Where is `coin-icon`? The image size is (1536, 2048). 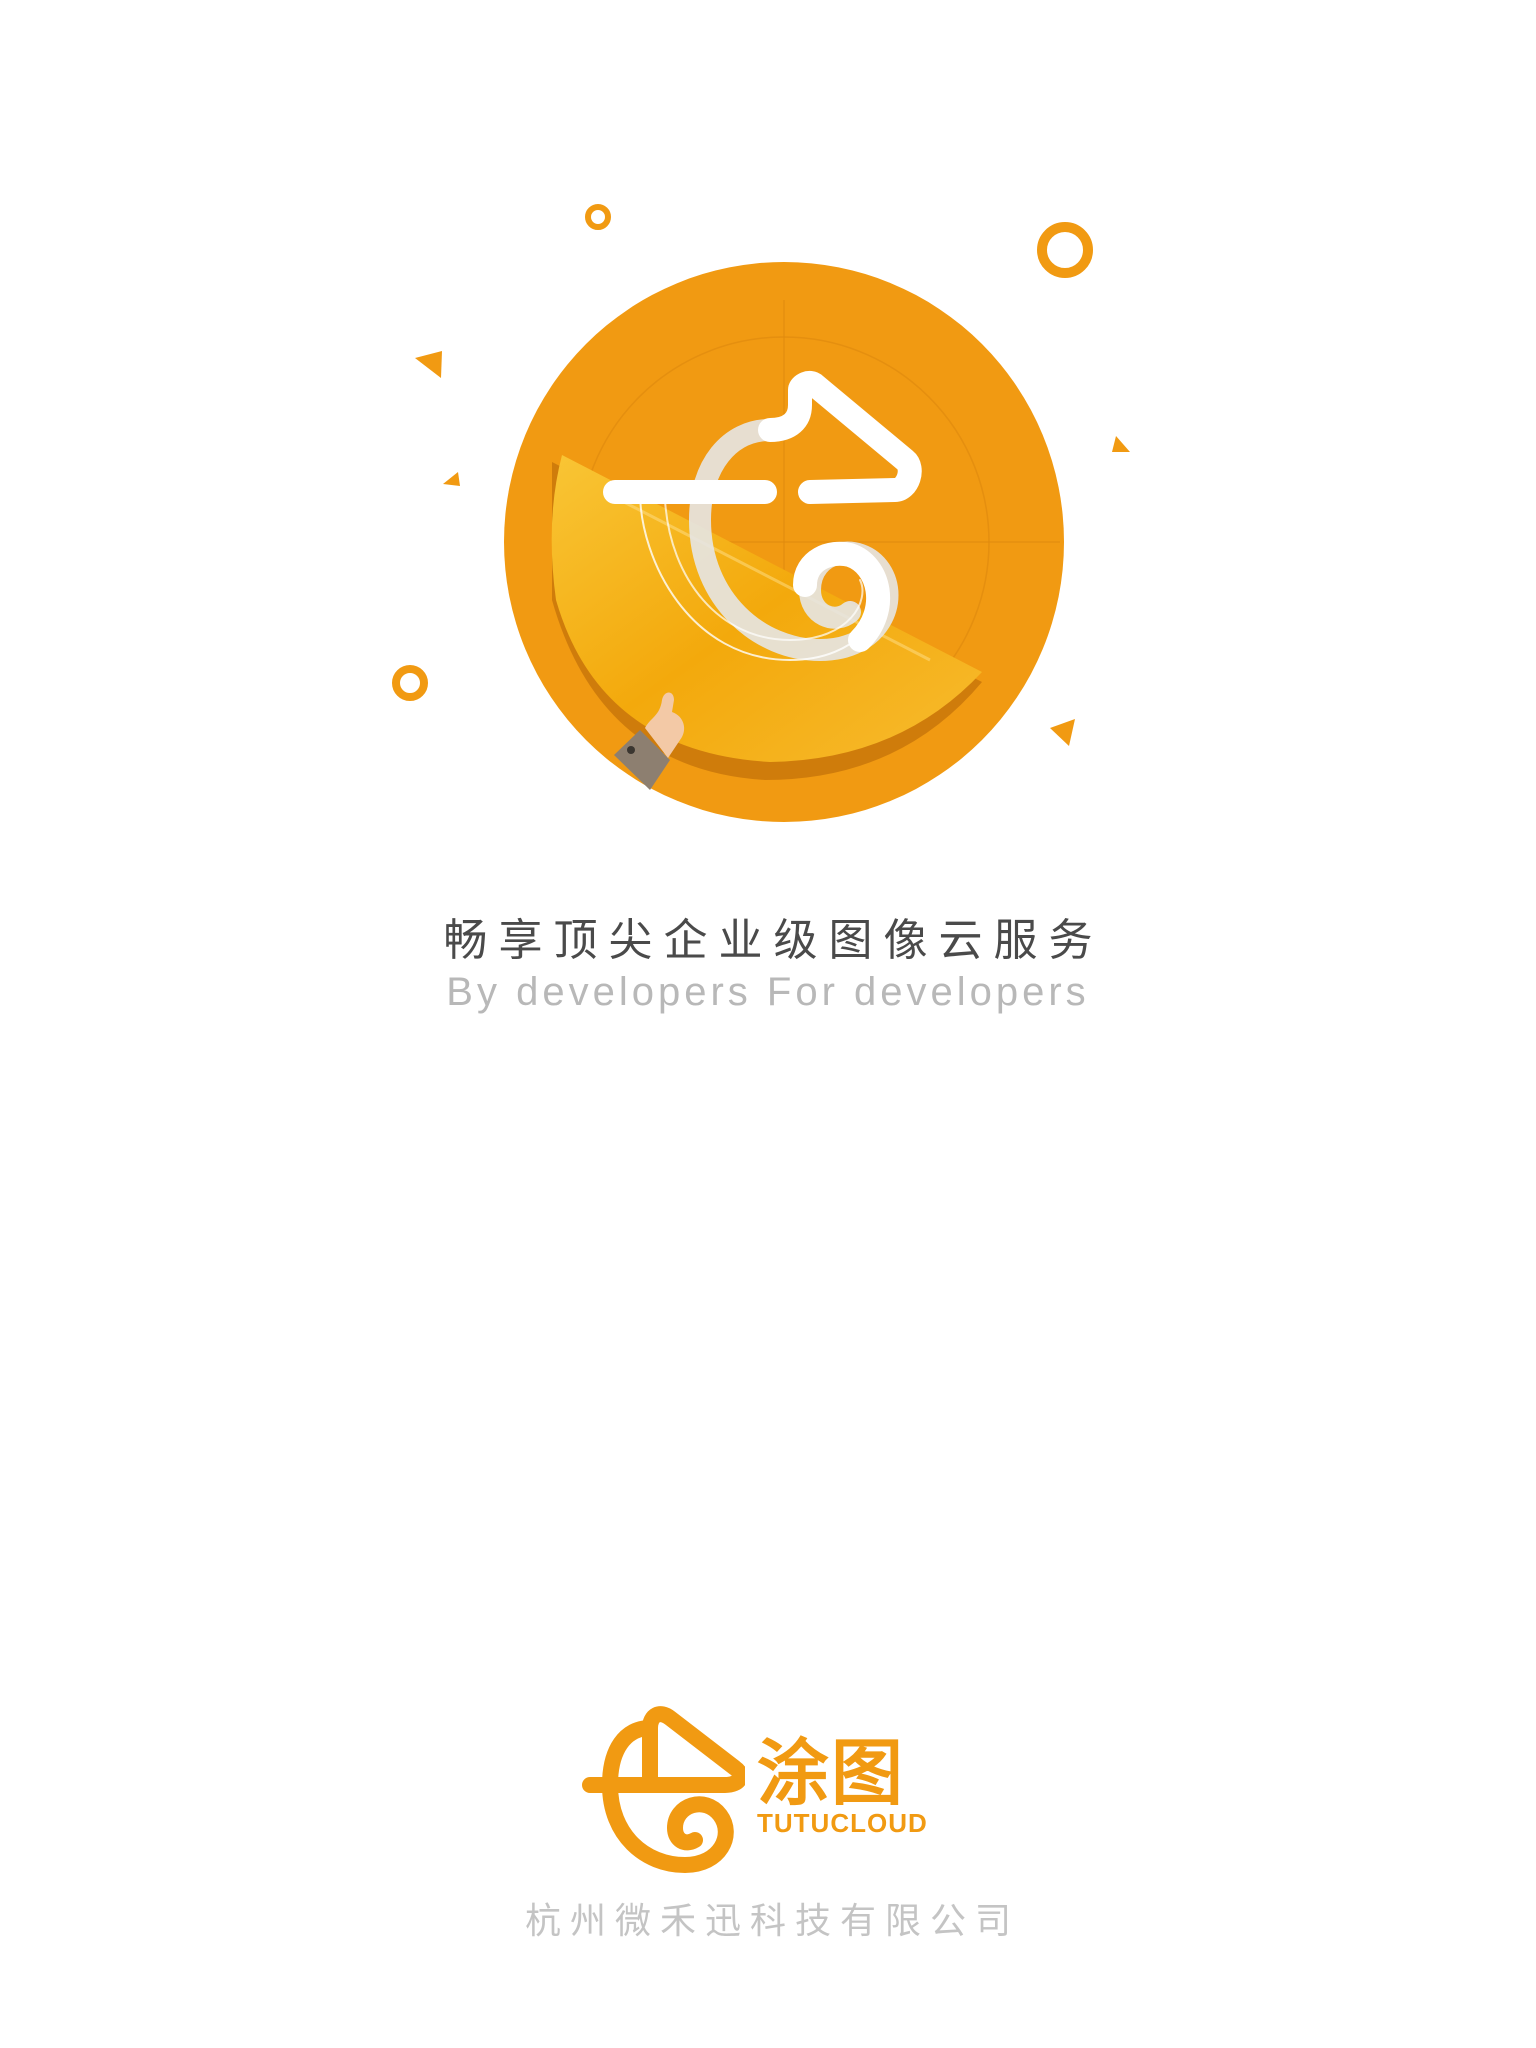
coin-icon is located at coordinates (784, 542).